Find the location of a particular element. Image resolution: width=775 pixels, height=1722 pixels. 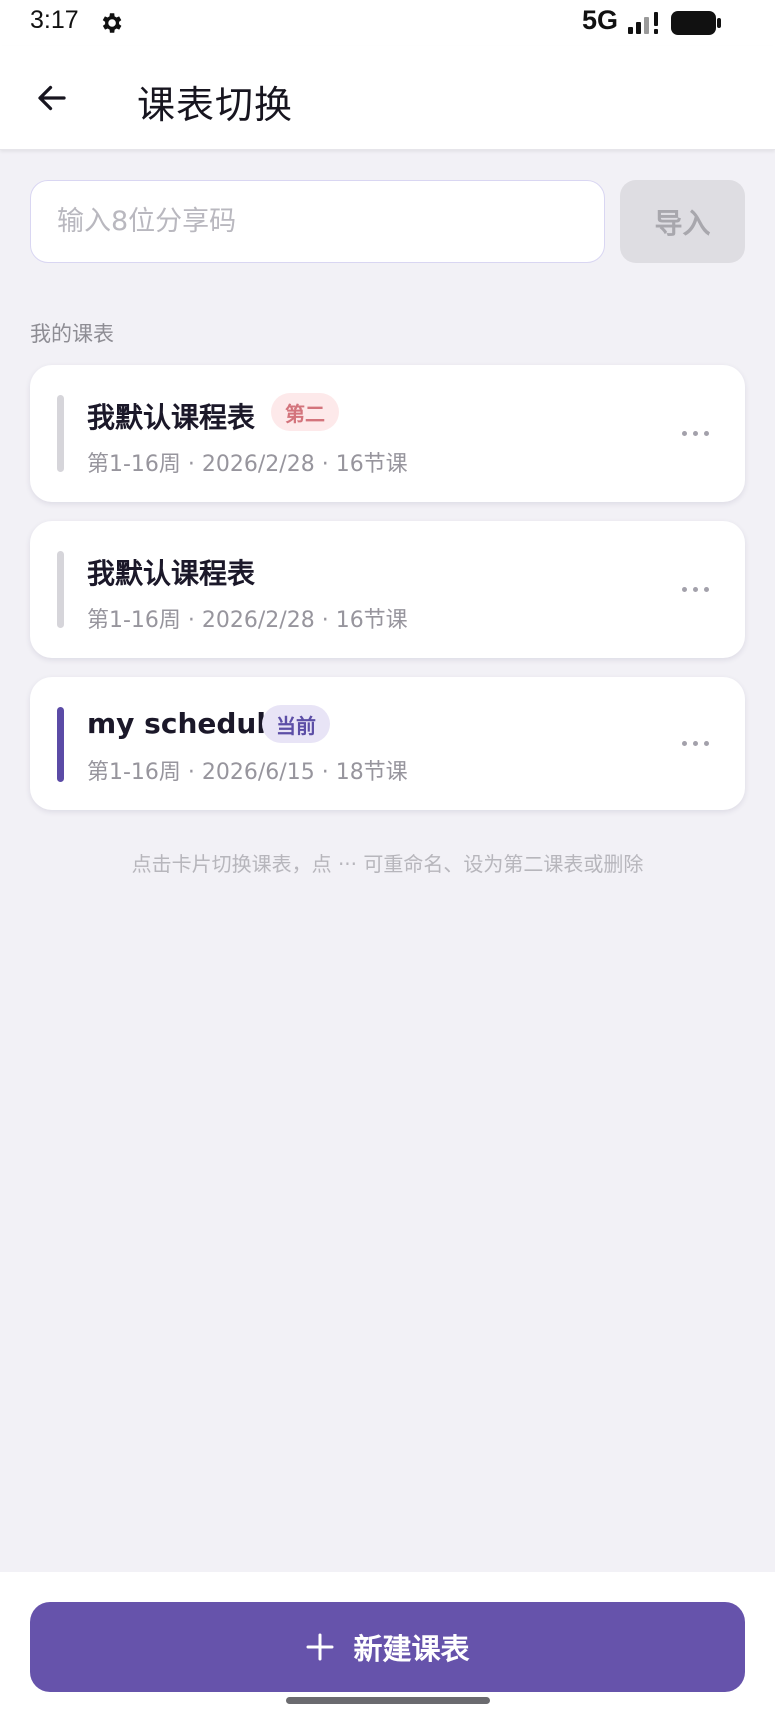

page-title: 课表切换 is located at coordinates (215, 105).